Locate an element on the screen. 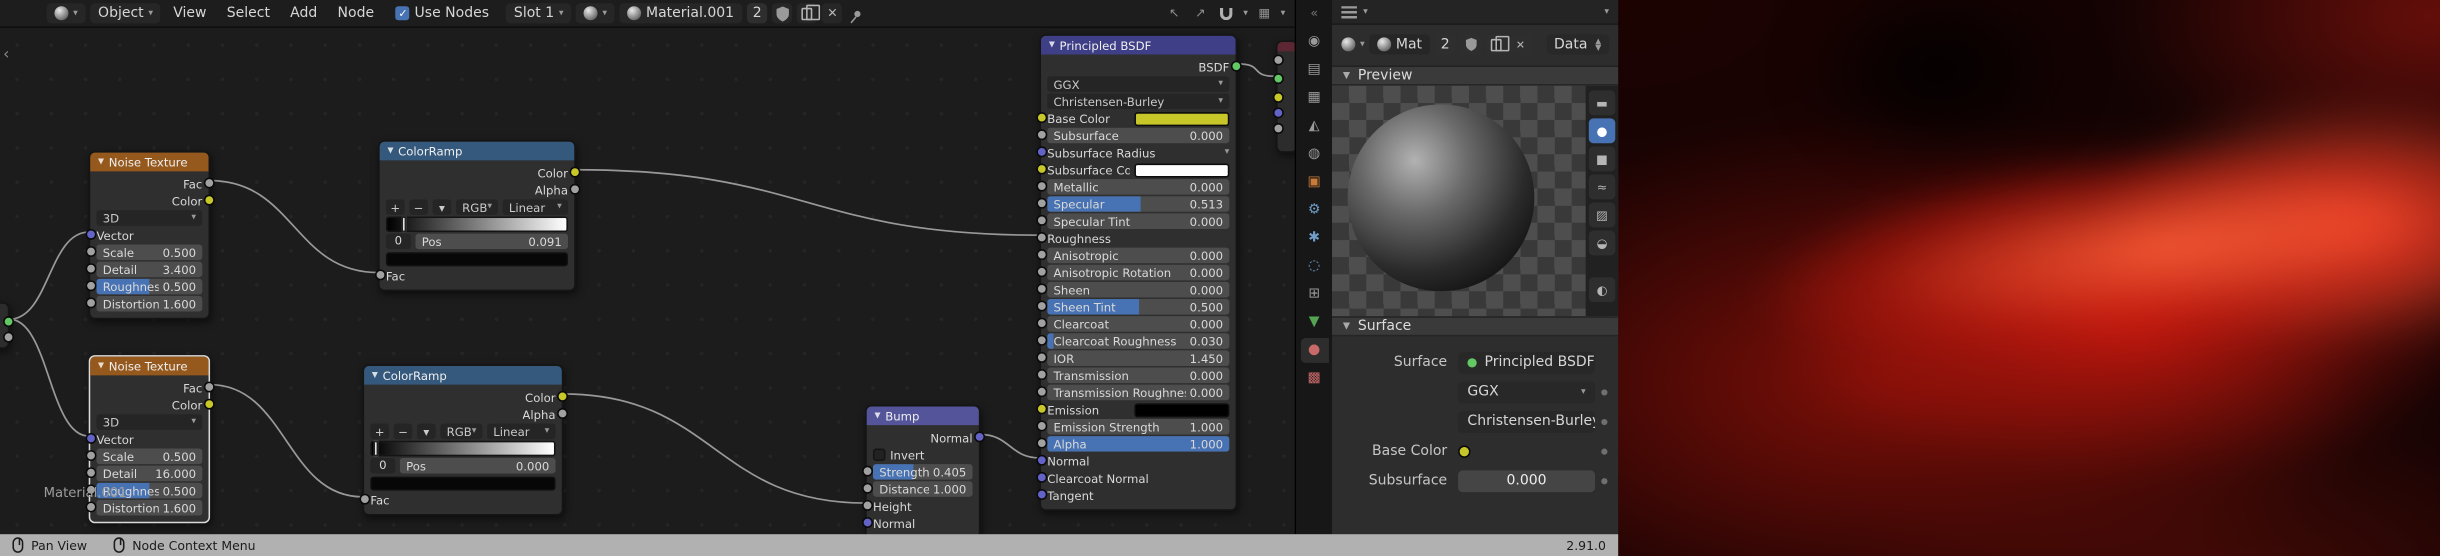 The height and width of the screenshot is (556, 2440). menu-add: Add is located at coordinates (303, 13).